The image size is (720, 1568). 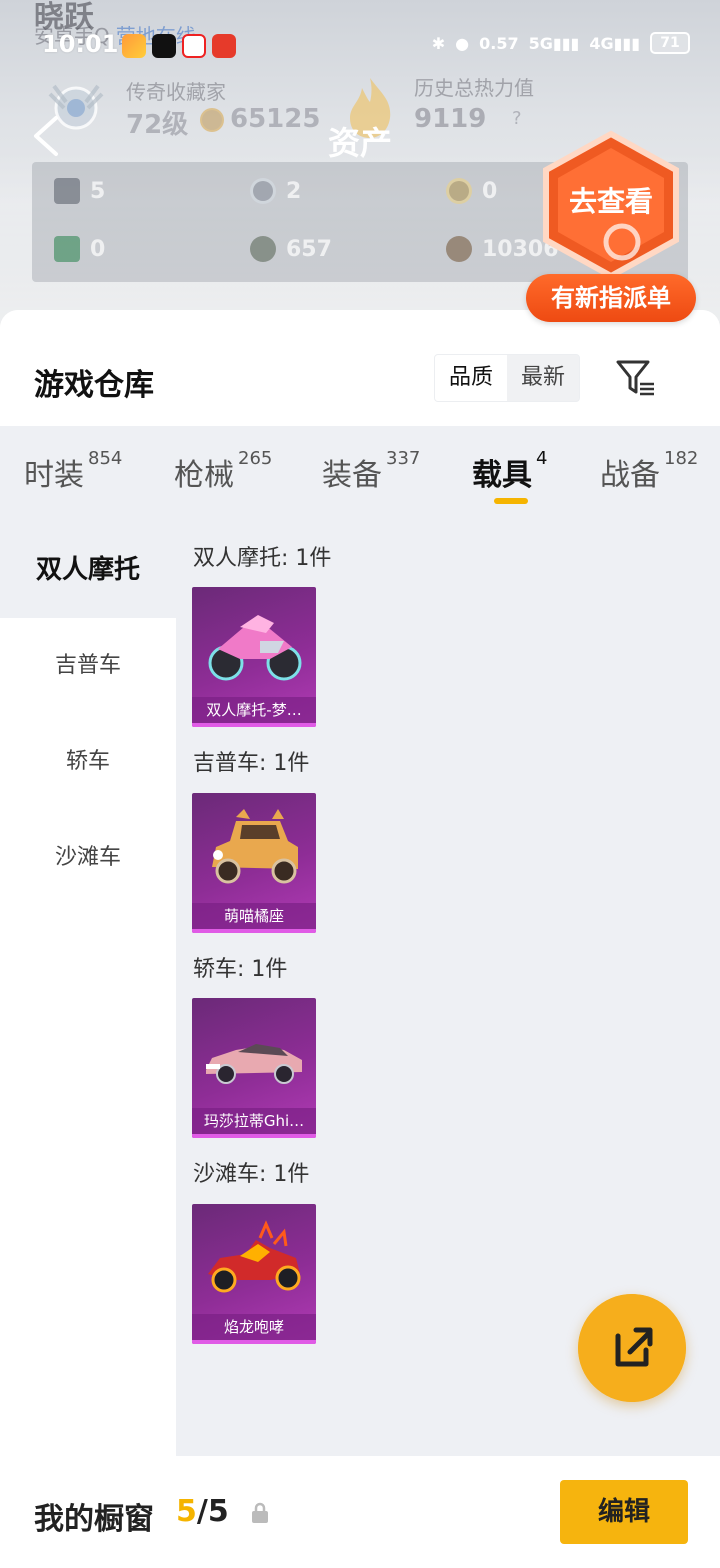 What do you see at coordinates (630, 475) in the screenshot?
I see `tab-label: 战备` at bounding box center [630, 475].